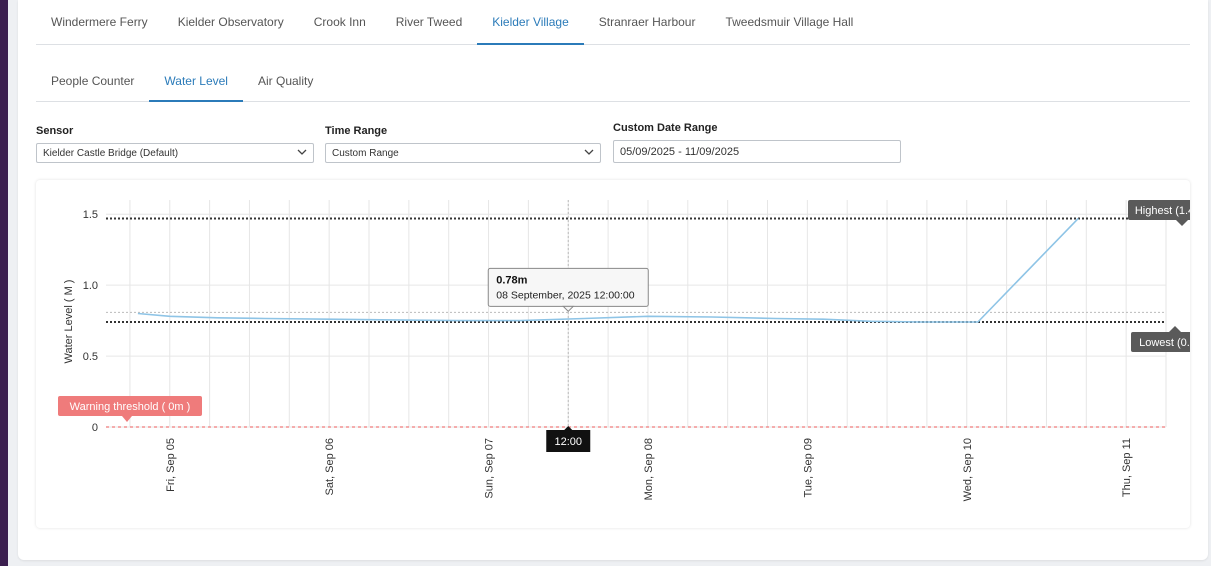 Image resolution: width=1211 pixels, height=566 pixels. What do you see at coordinates (340, 22) in the screenshot?
I see `tab-crook-inn: Crook Inn` at bounding box center [340, 22].